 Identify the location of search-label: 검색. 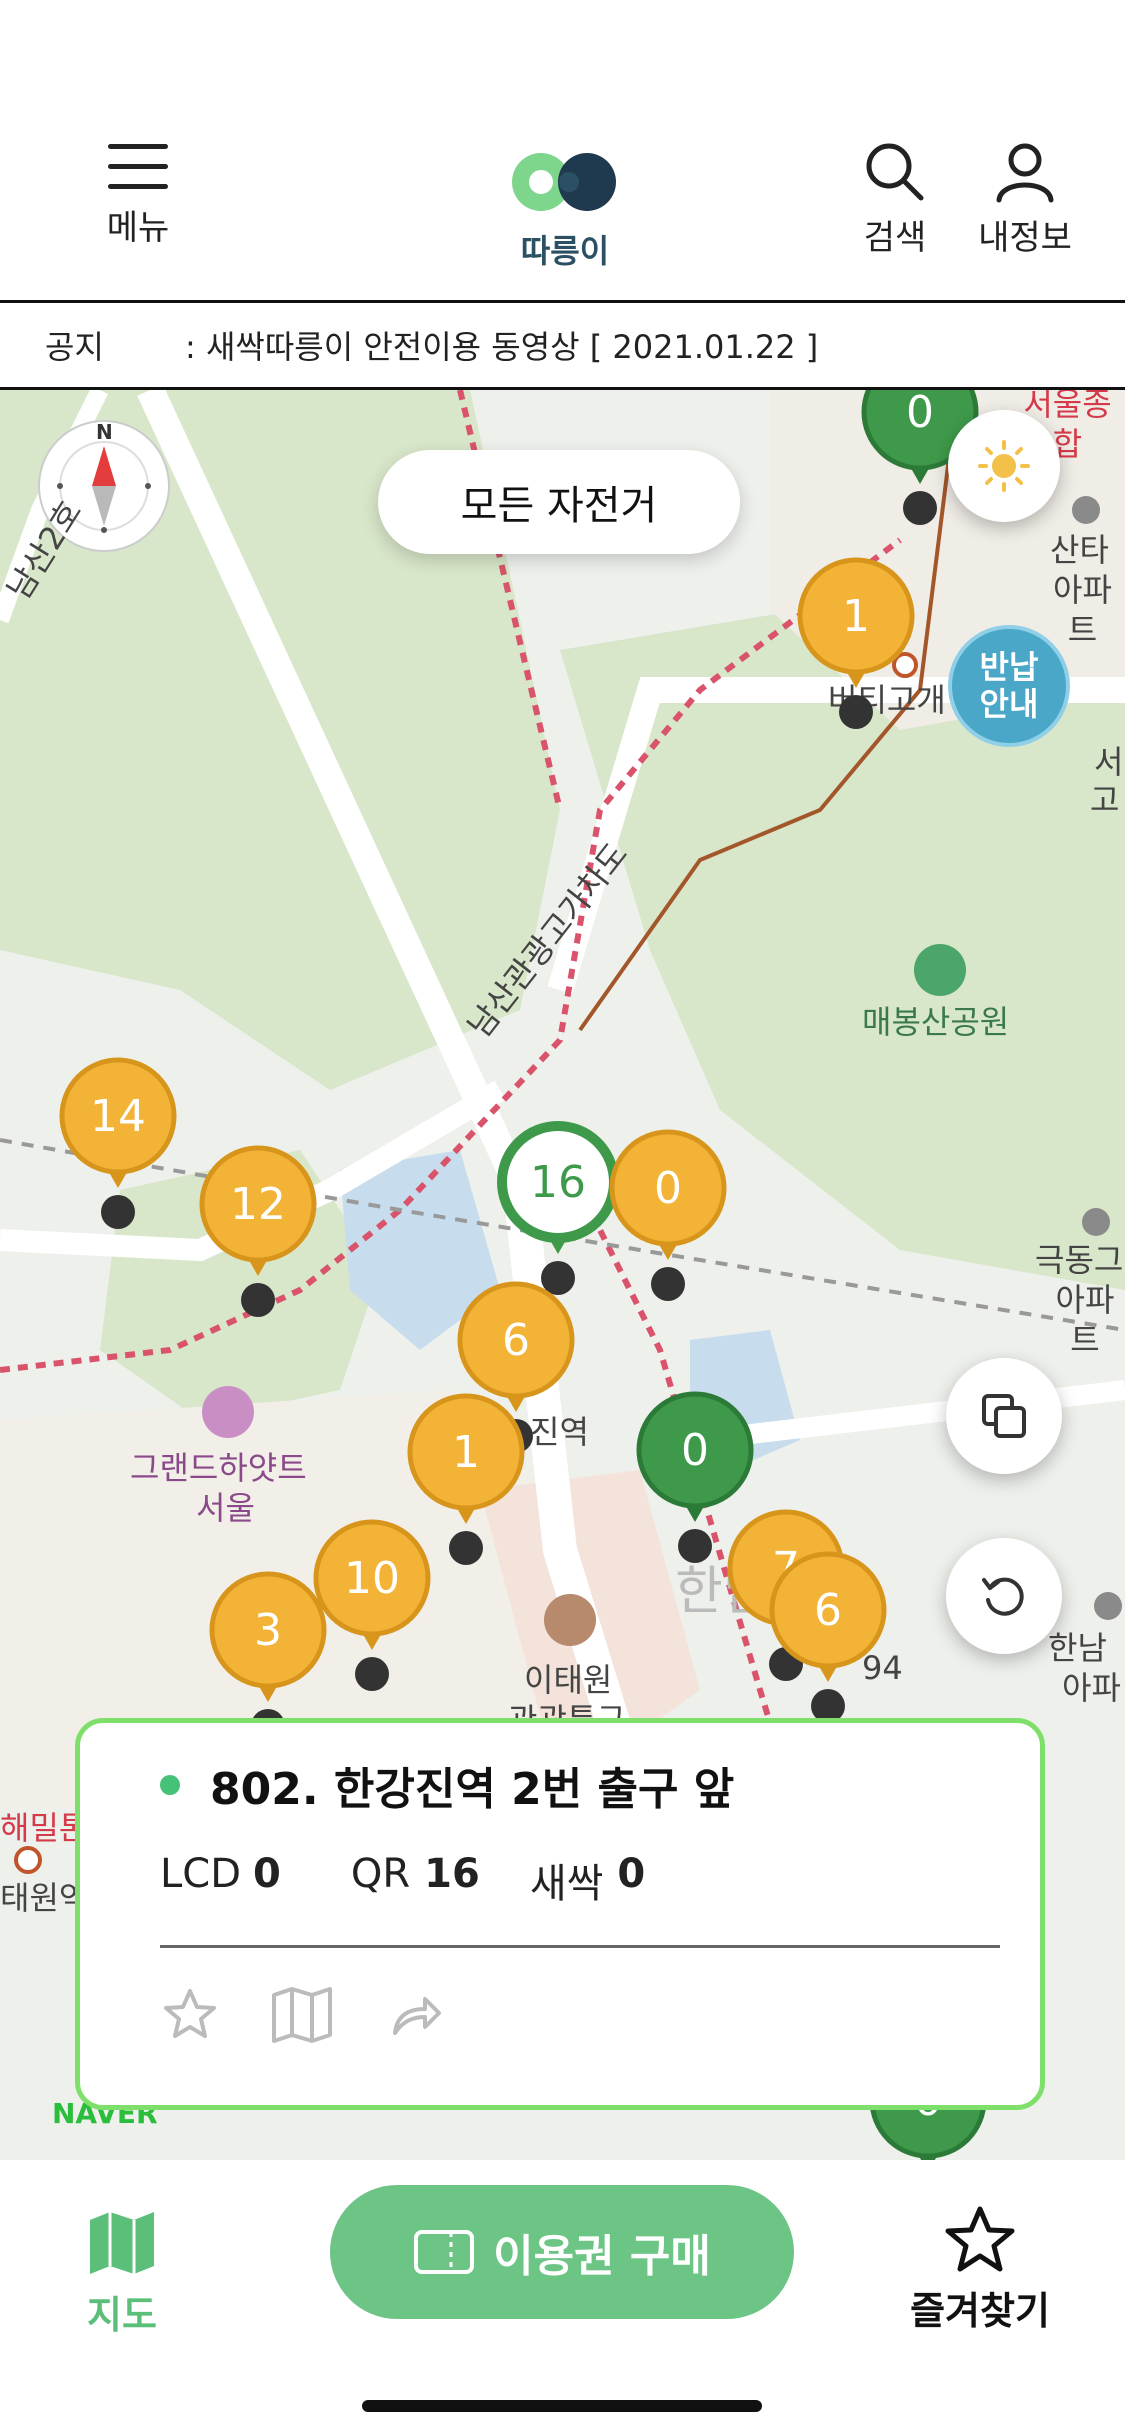
(895, 238).